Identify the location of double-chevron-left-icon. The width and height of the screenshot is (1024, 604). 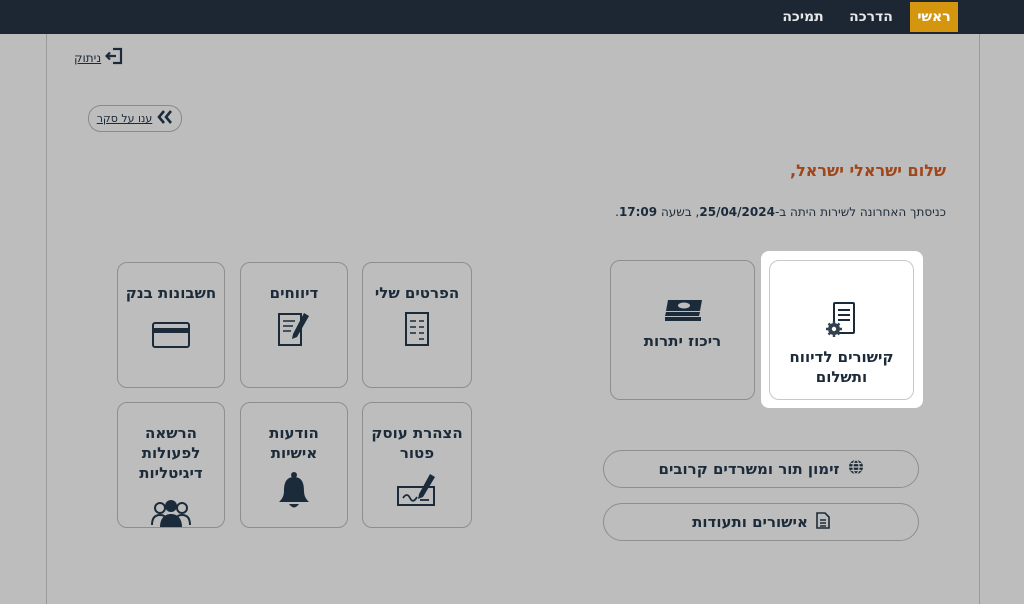
(165, 118).